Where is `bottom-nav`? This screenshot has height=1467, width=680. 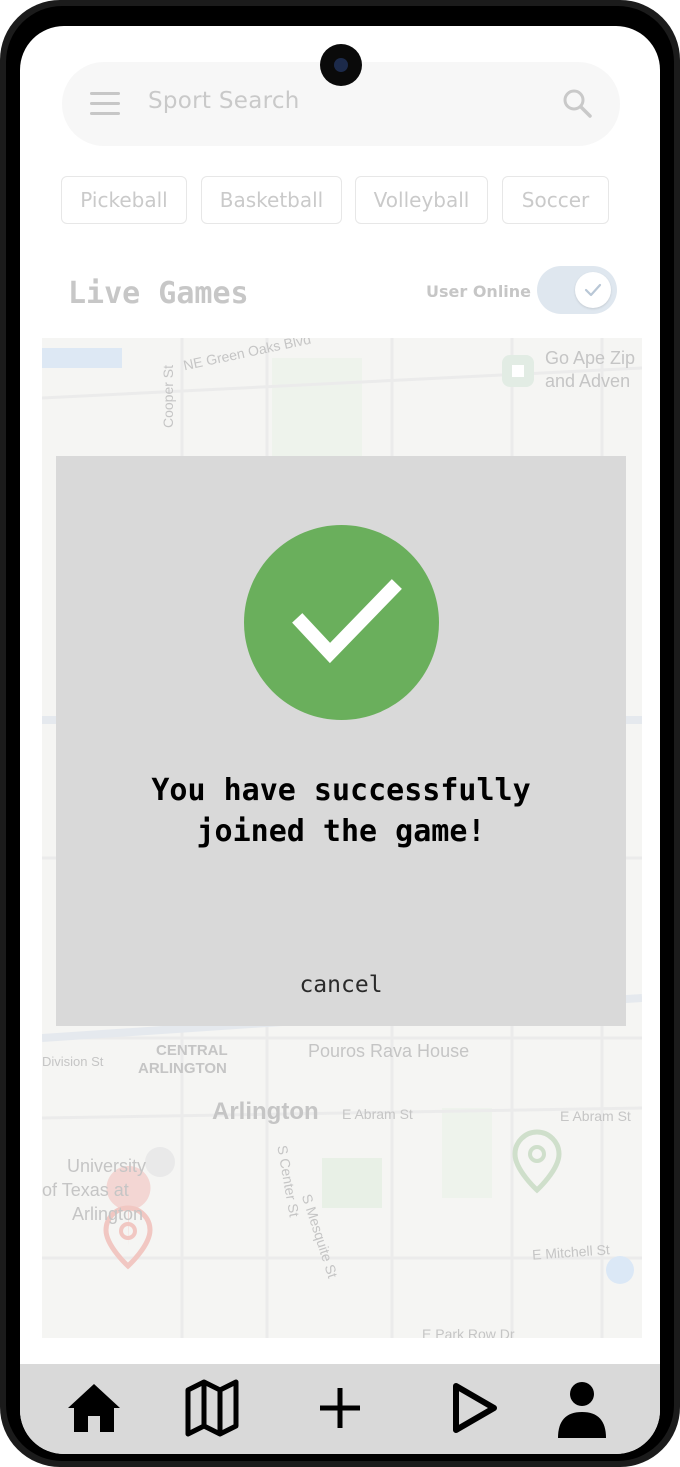
bottom-nav is located at coordinates (340, 1409).